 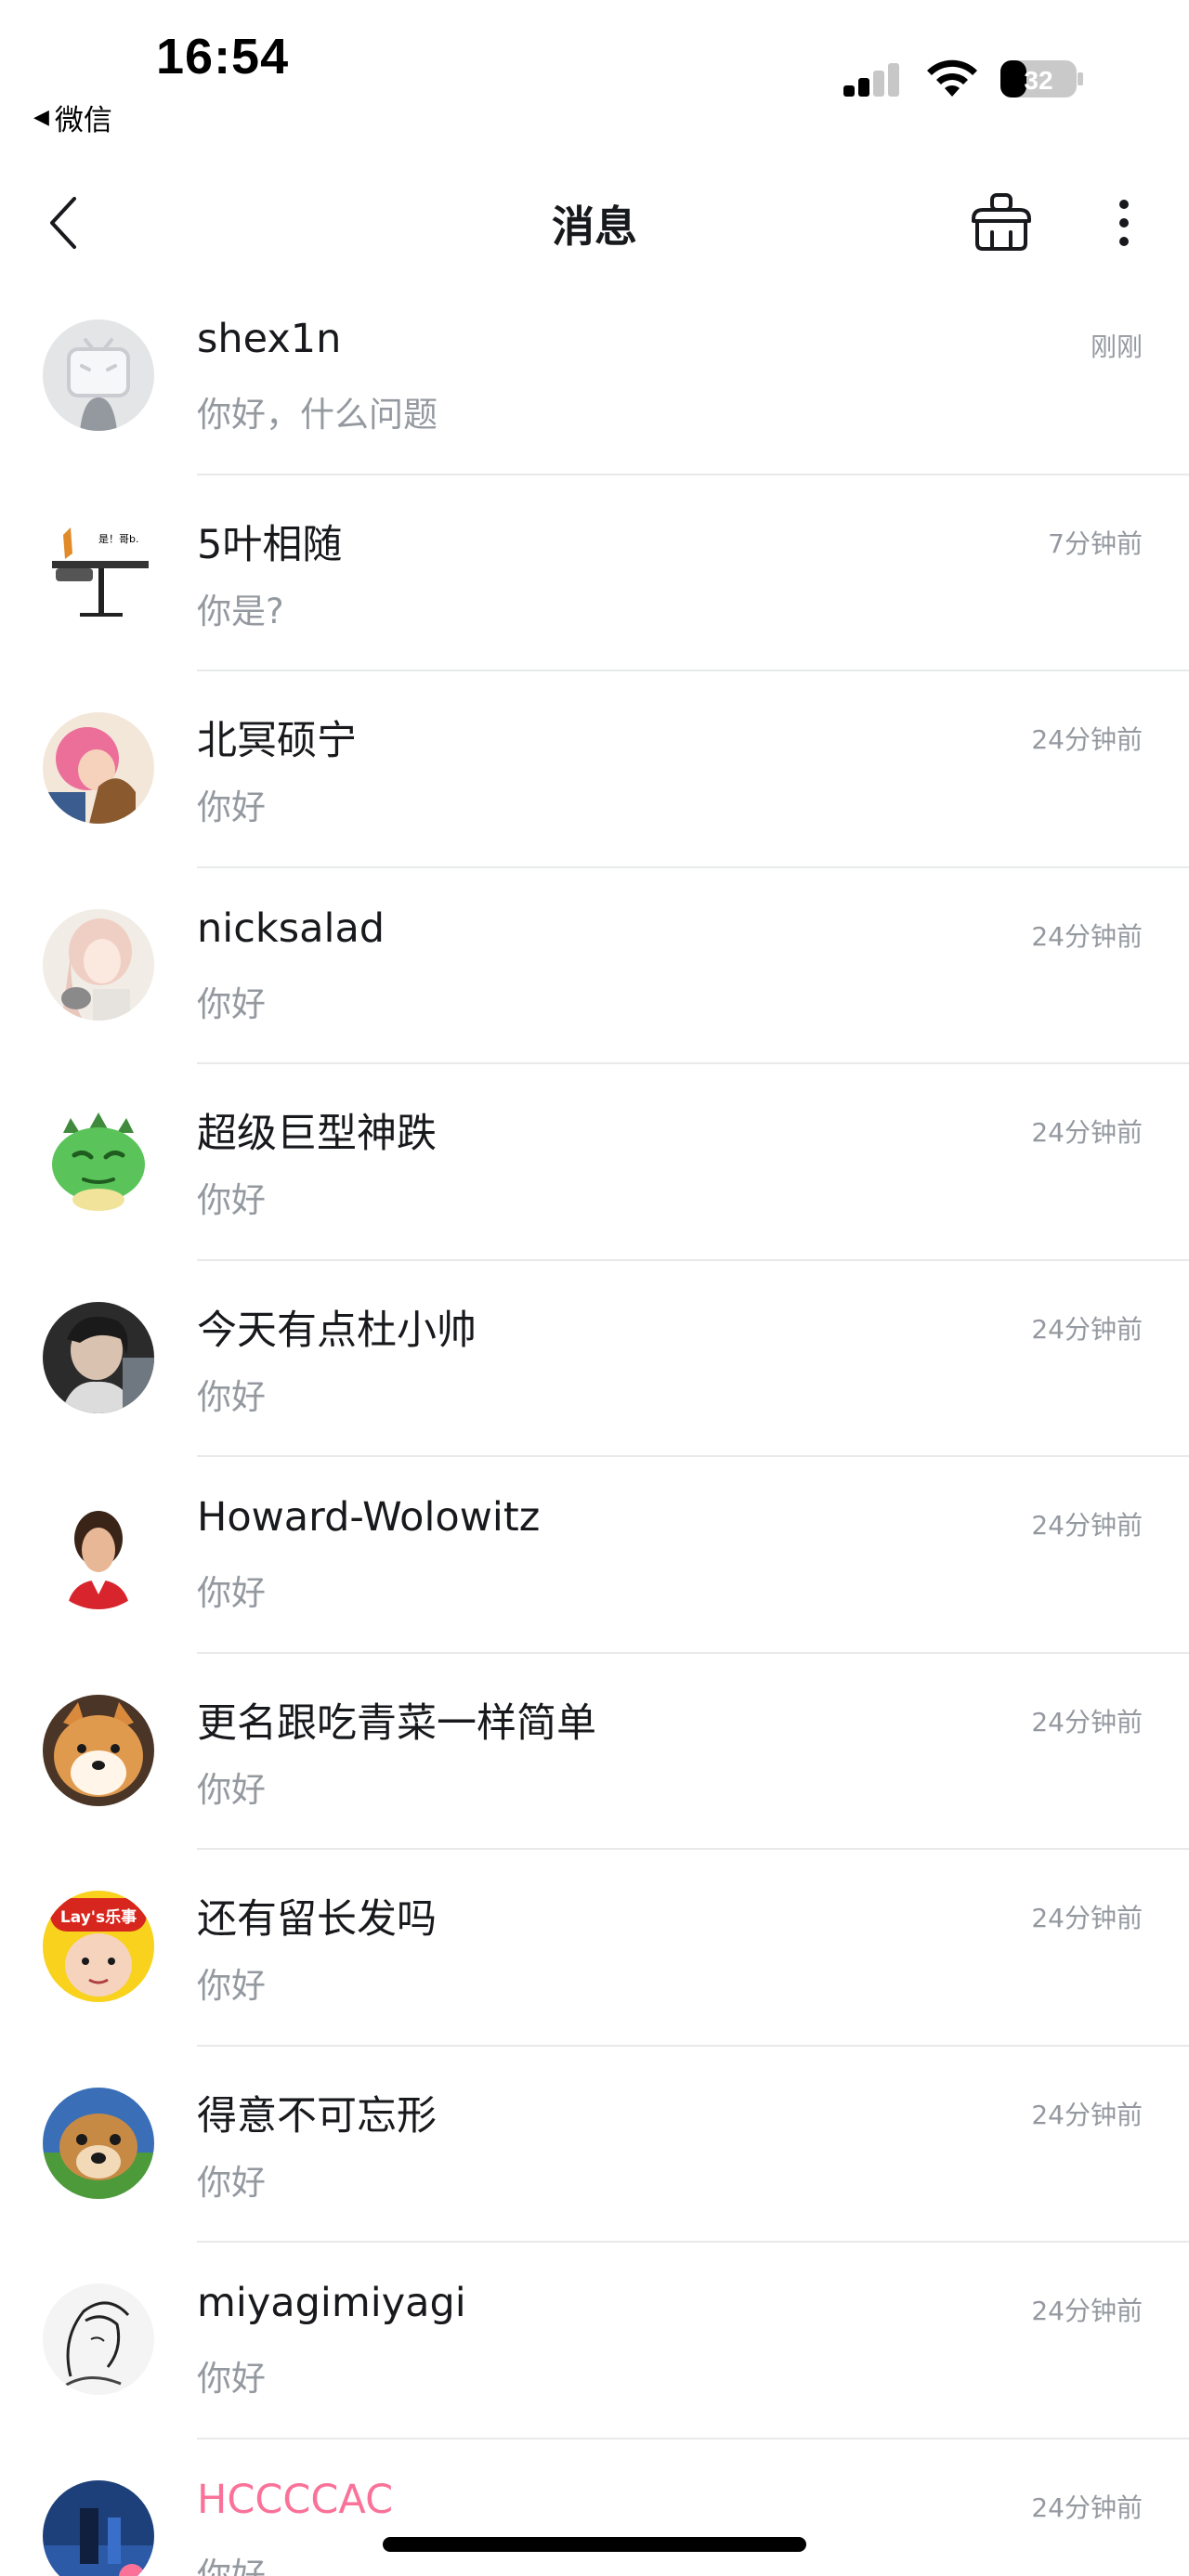 I want to click on avatar-caption: Lay's乐事, so click(x=98, y=1917).